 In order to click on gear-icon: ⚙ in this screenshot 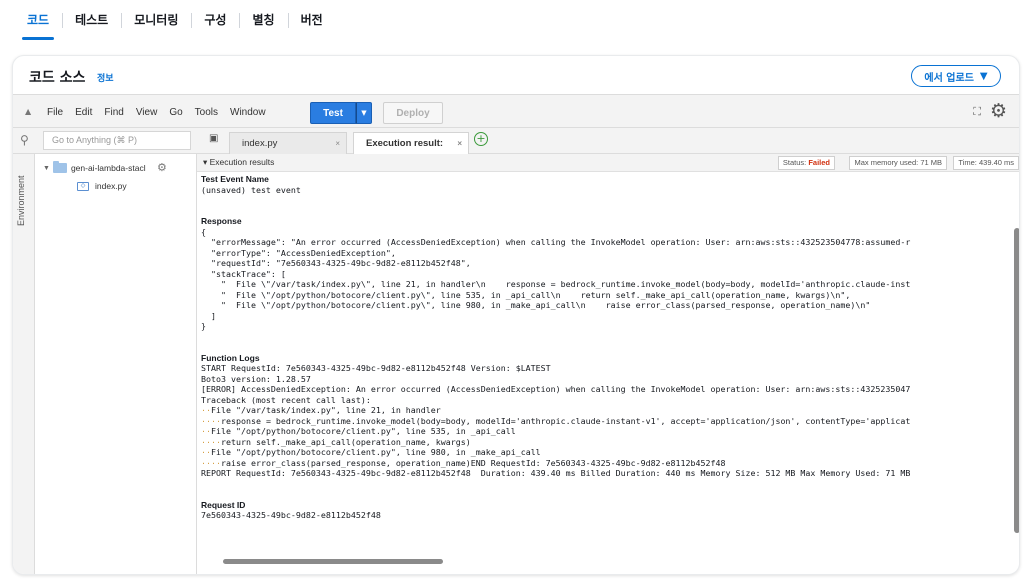, I will do `click(998, 111)`.